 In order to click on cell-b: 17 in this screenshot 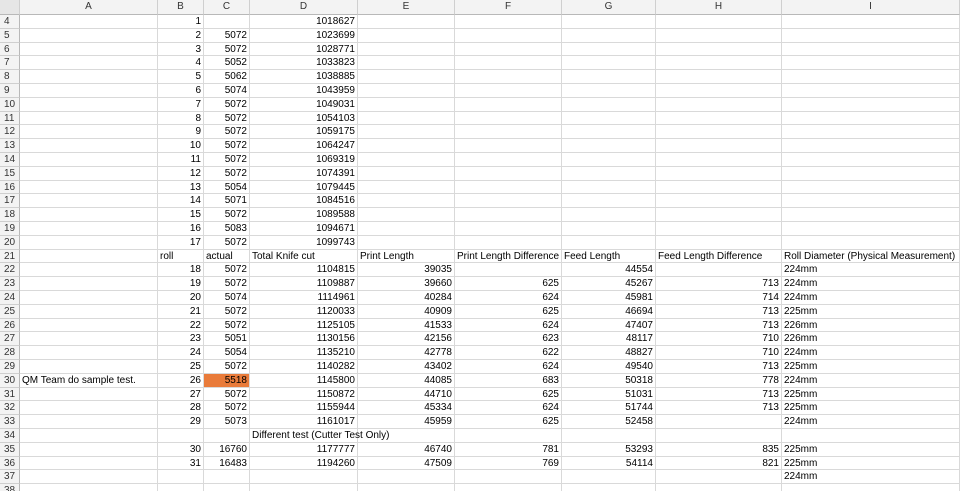, I will do `click(181, 242)`.